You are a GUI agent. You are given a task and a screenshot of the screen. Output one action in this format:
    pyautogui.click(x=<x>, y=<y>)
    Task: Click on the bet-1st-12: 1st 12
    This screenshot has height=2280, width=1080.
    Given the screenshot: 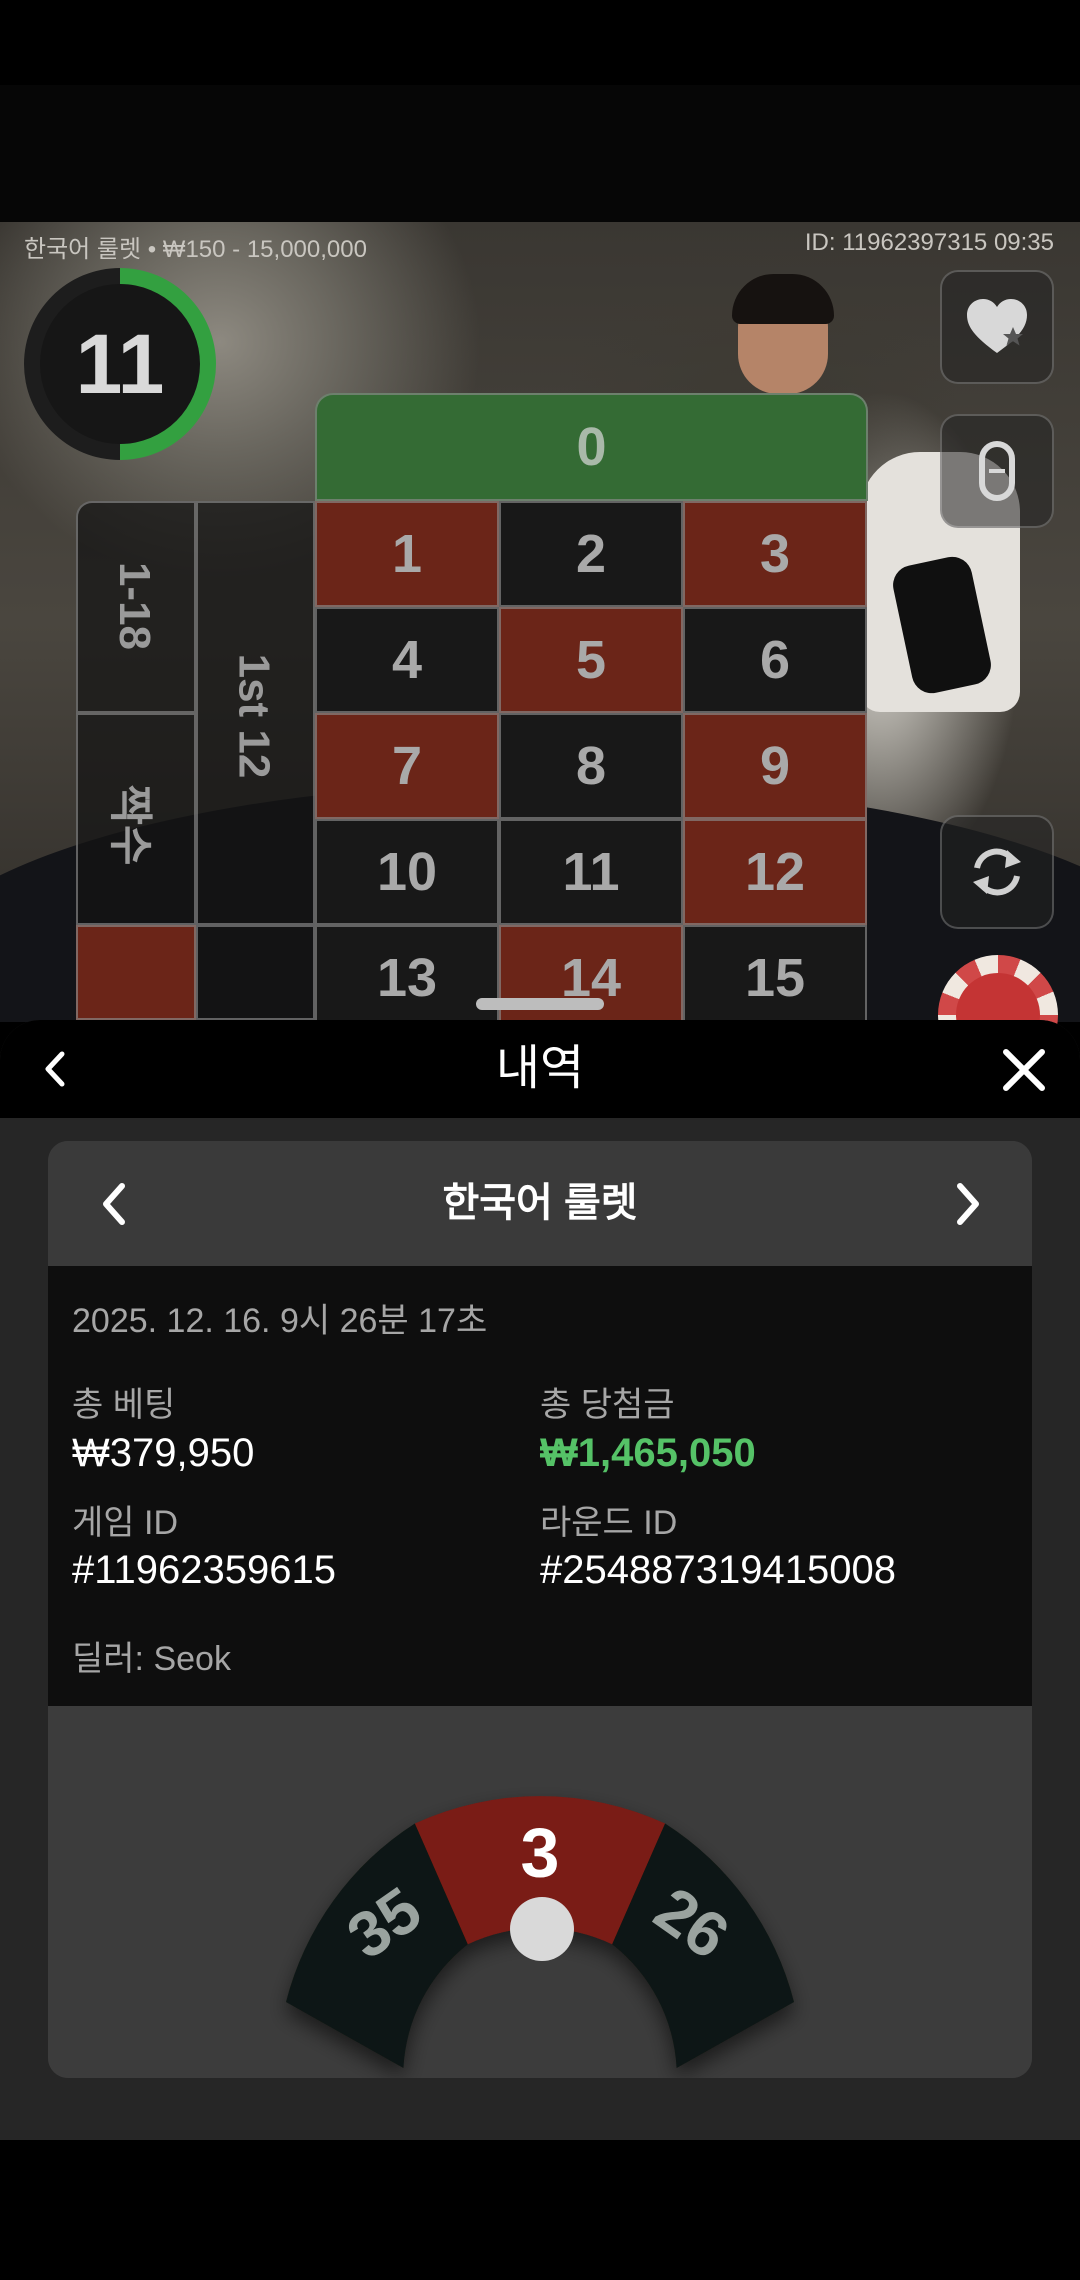 What is the action you would take?
    pyautogui.click(x=255, y=713)
    